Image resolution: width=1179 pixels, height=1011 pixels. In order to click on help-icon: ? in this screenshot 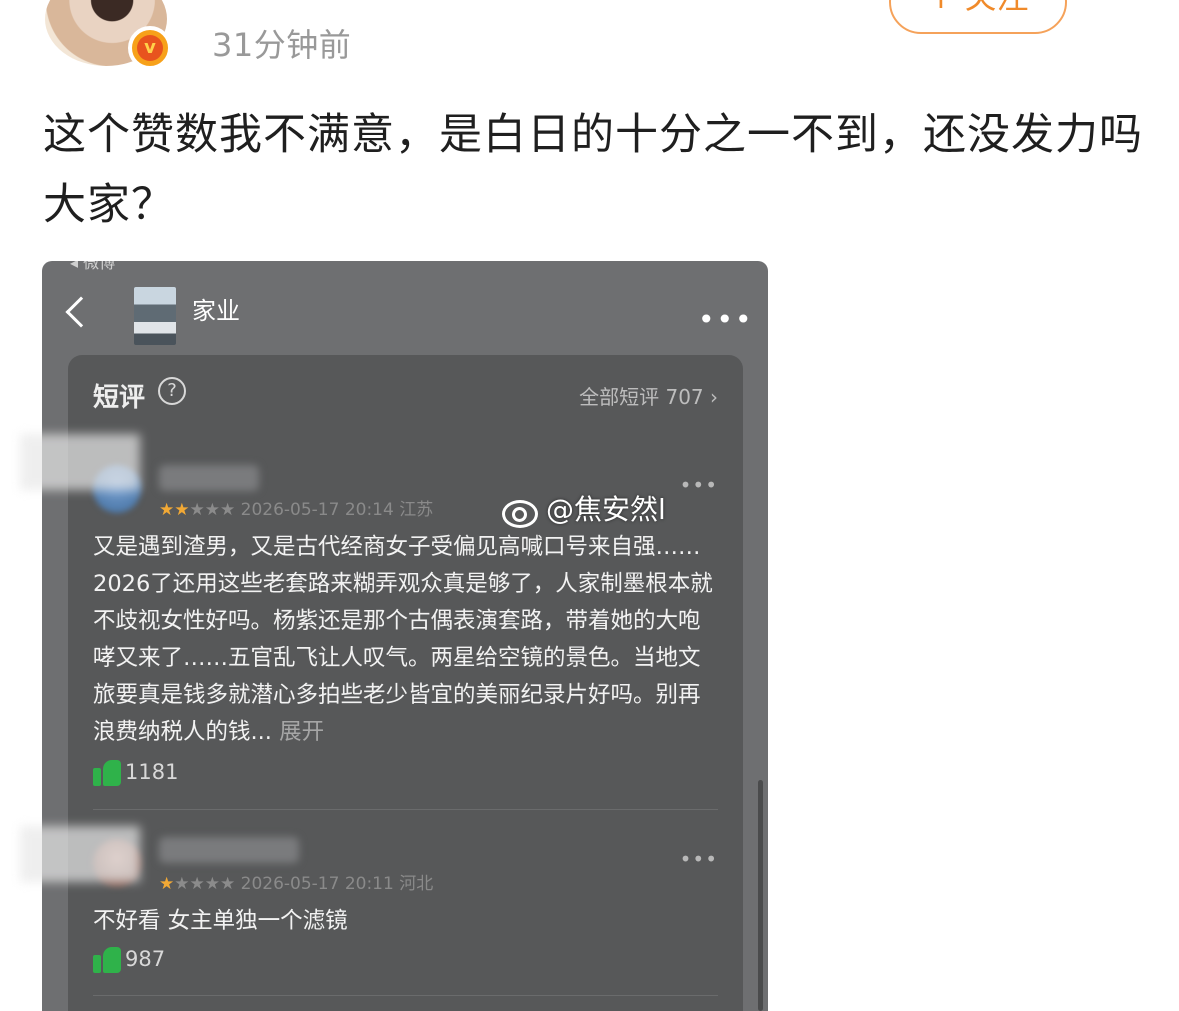, I will do `click(172, 391)`.